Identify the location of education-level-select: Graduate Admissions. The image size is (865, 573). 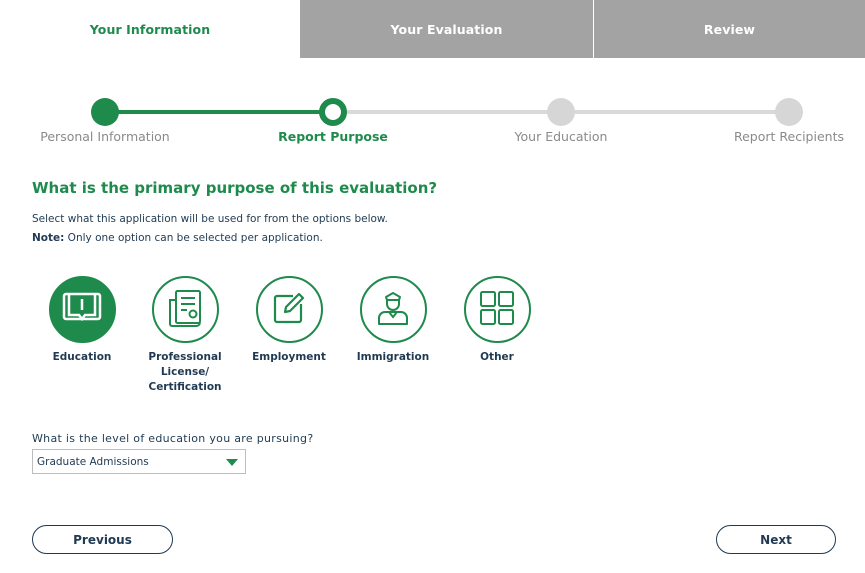
(139, 461).